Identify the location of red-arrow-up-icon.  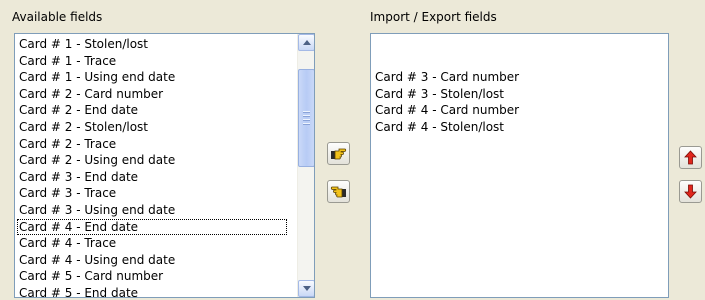
(690, 157).